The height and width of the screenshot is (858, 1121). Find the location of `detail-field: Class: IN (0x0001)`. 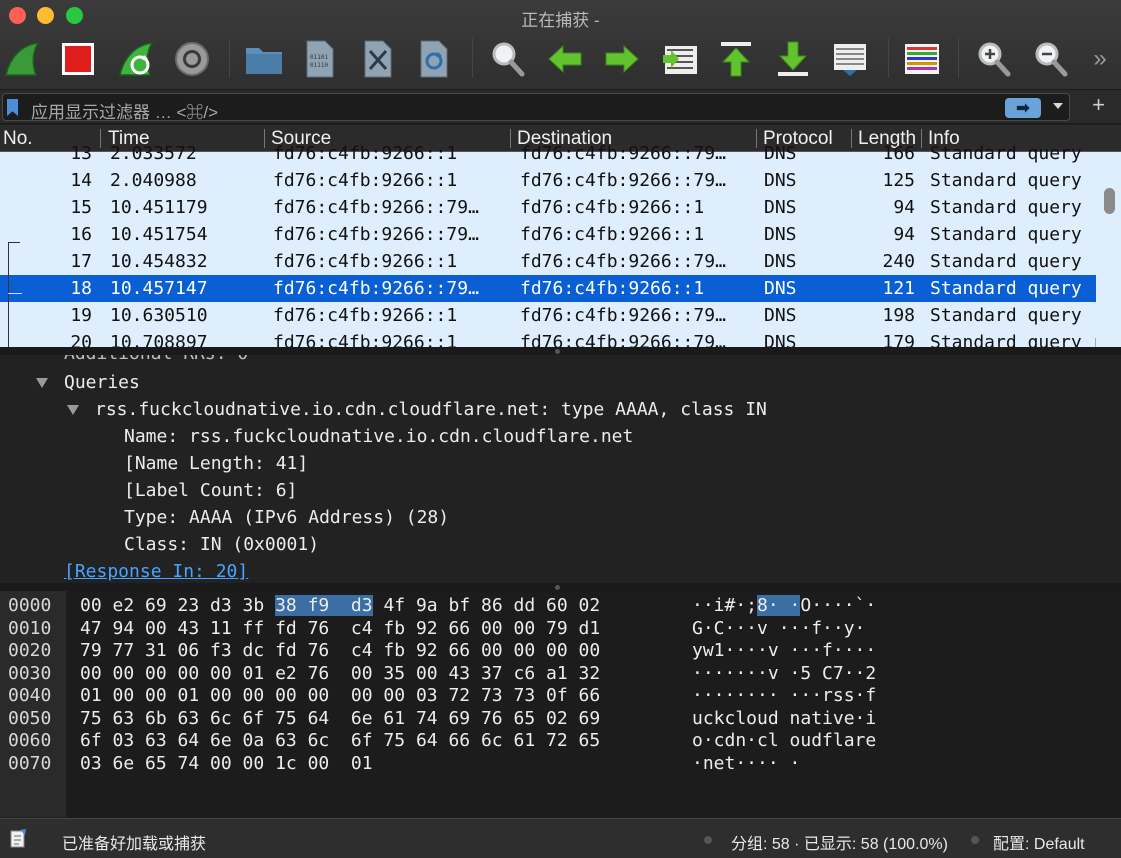

detail-field: Class: IN (0x0001) is located at coordinates (221, 544).